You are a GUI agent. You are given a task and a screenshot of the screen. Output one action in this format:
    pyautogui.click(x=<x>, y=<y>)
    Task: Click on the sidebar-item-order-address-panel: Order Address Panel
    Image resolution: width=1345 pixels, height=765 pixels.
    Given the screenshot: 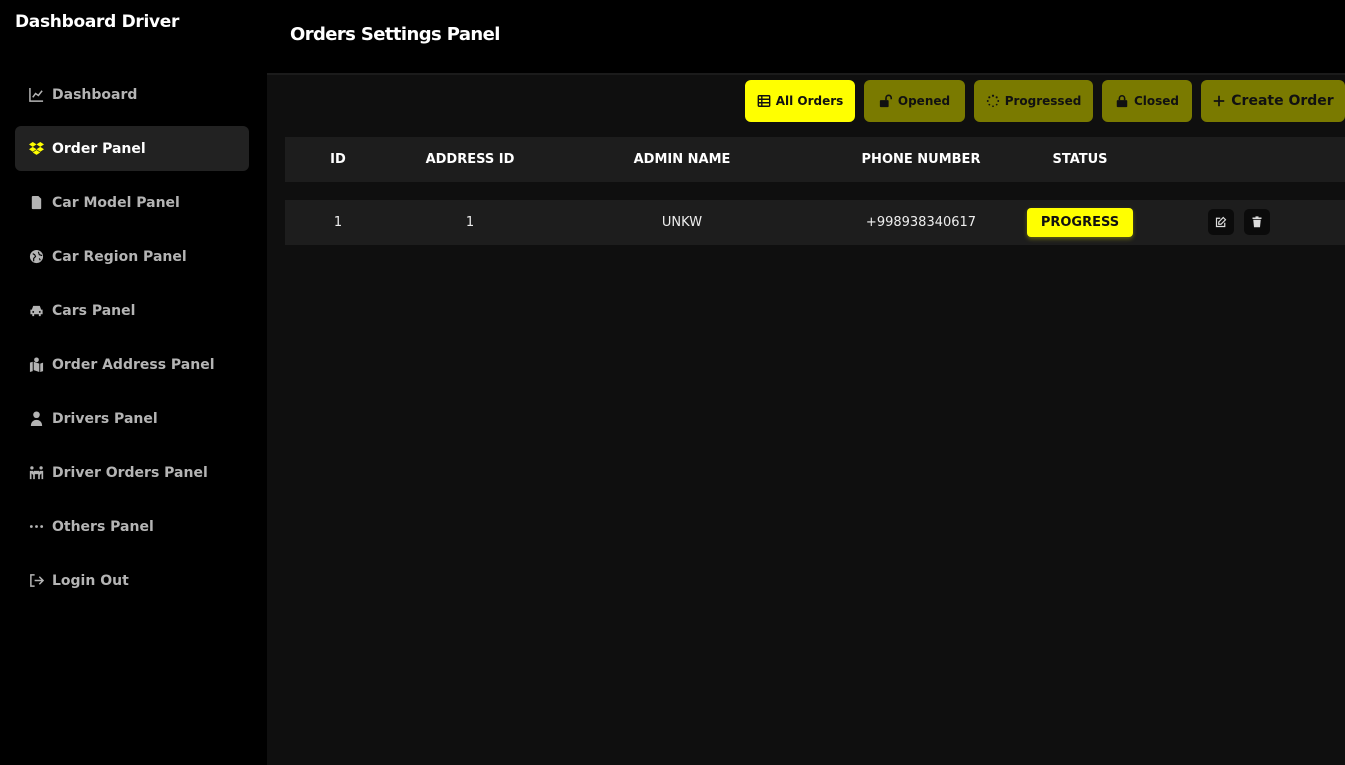 What is the action you would take?
    pyautogui.click(x=132, y=364)
    